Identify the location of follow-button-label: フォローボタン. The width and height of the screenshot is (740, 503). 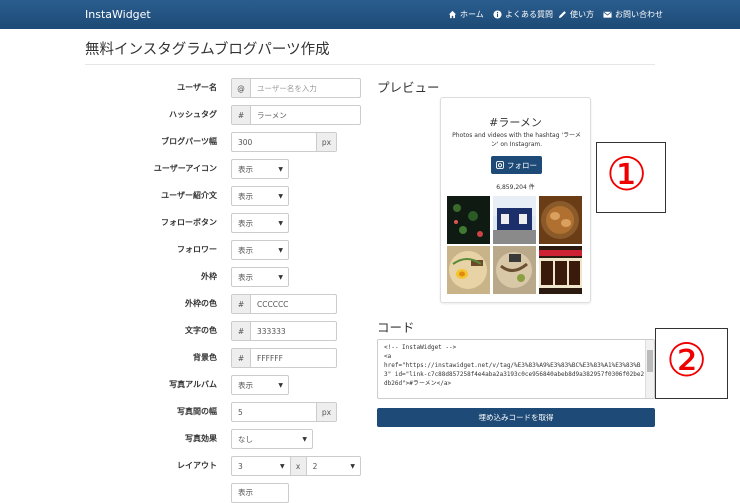
(189, 222).